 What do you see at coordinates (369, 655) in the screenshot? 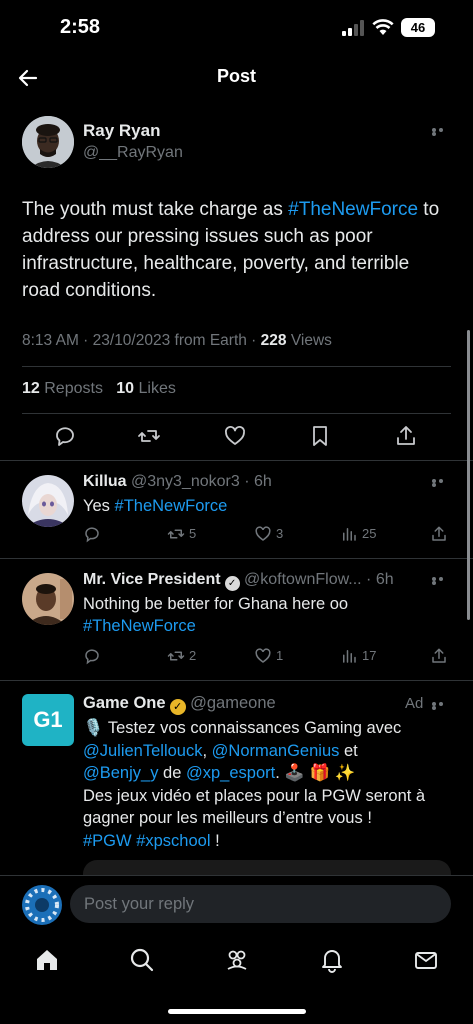
I see `reply-views-count: 17` at bounding box center [369, 655].